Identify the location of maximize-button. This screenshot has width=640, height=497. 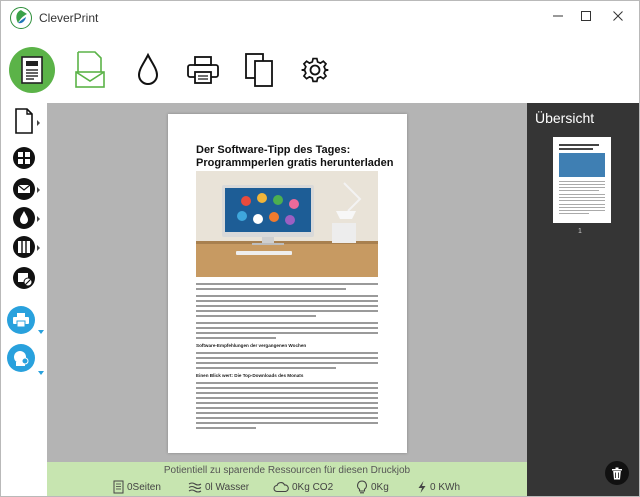
(586, 16).